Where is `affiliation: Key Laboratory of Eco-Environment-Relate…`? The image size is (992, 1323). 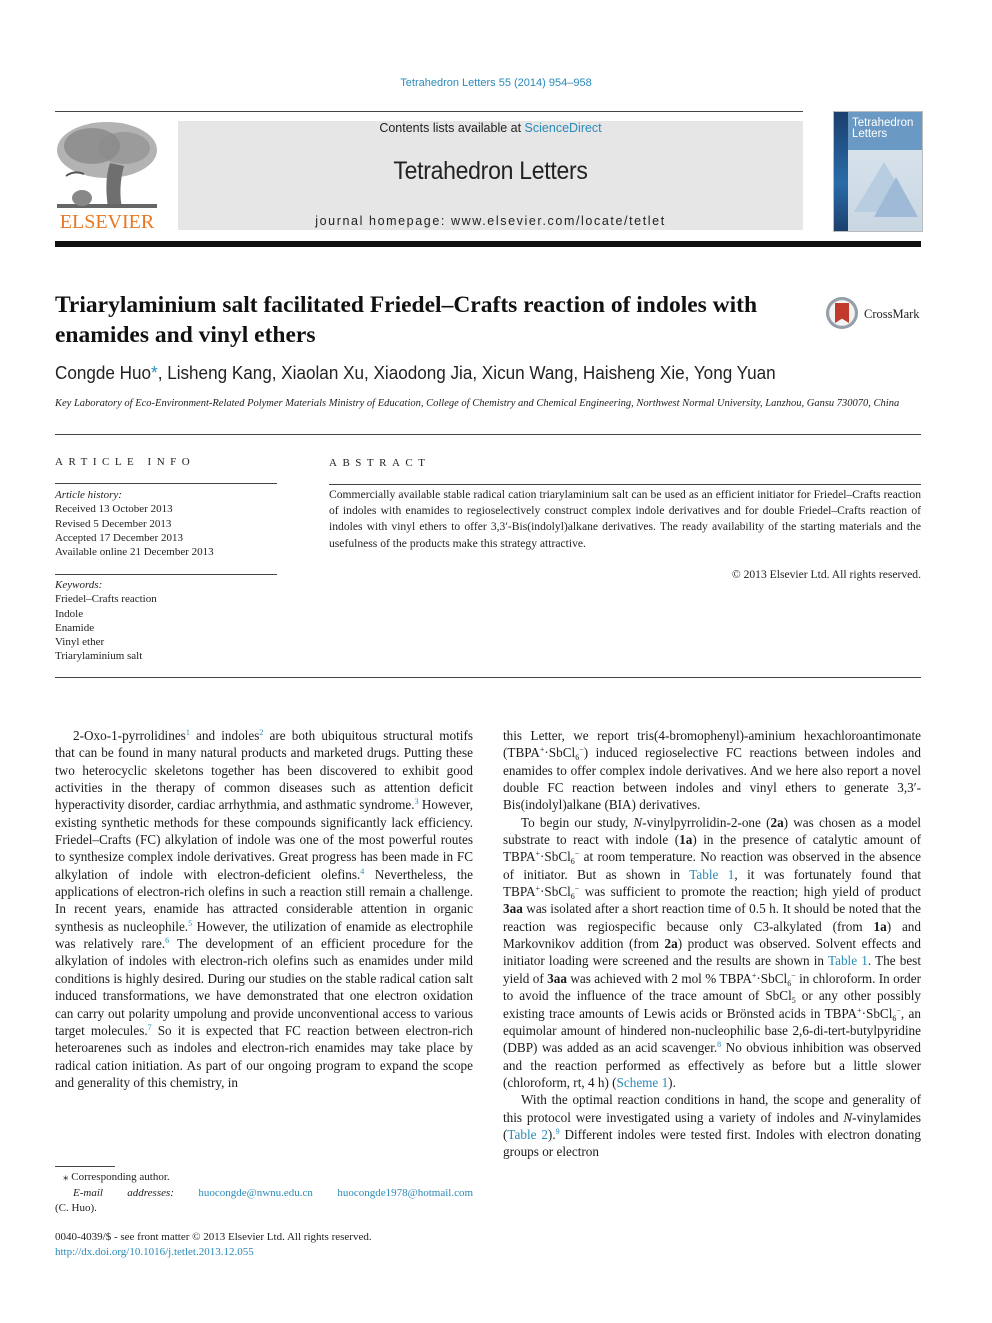
affiliation: Key Laboratory of Eco-Environment-Relate… is located at coordinates (477, 403).